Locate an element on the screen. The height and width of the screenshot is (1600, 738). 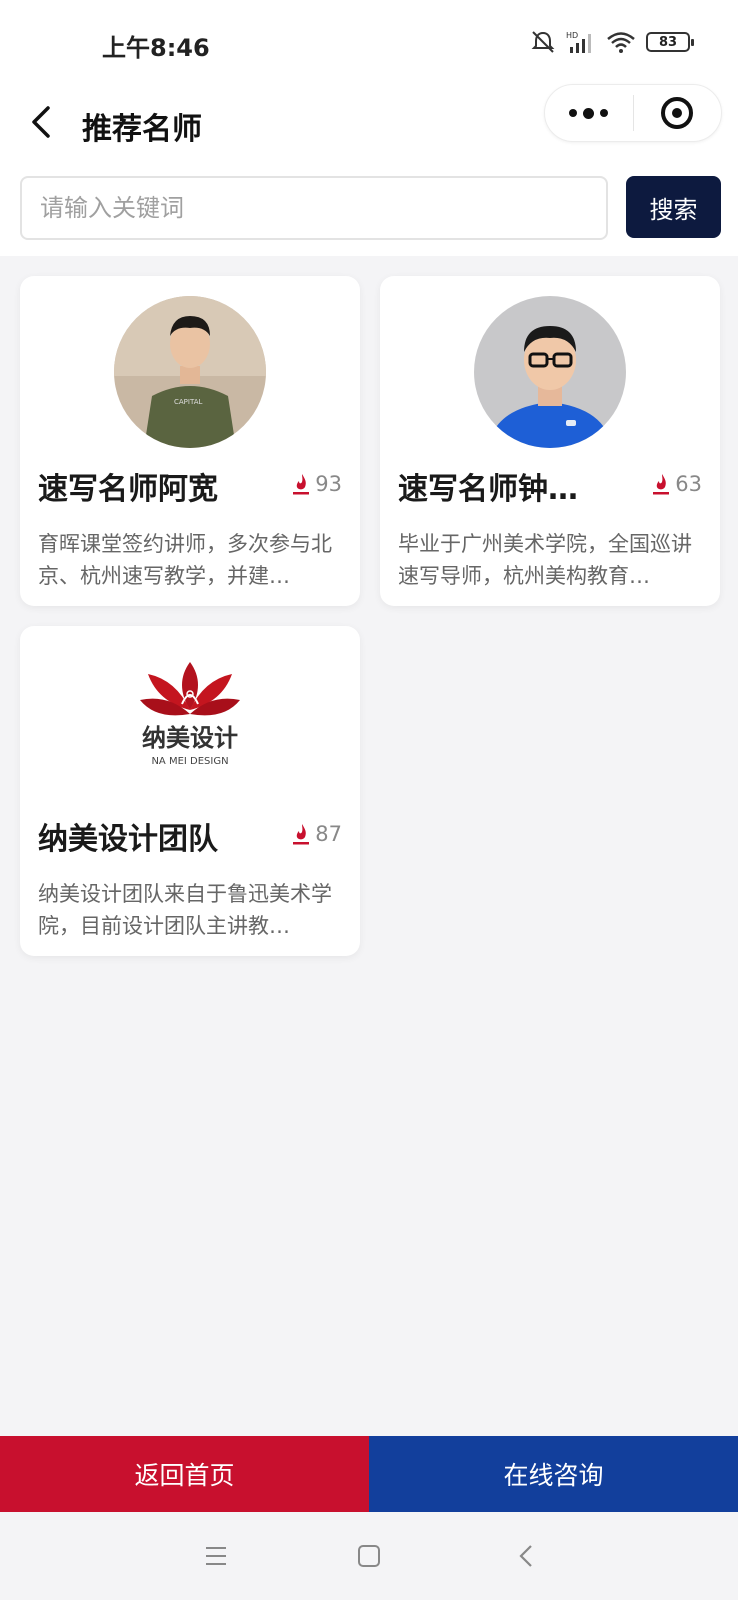
teacher-name: 速写名师阿宽 is located at coordinates (128, 489).